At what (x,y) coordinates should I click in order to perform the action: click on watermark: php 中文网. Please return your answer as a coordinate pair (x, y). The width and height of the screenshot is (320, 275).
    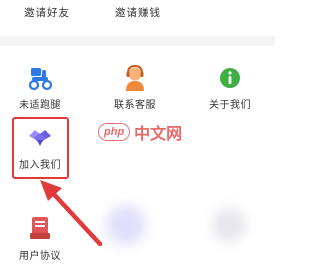
    Looking at the image, I should click on (140, 133).